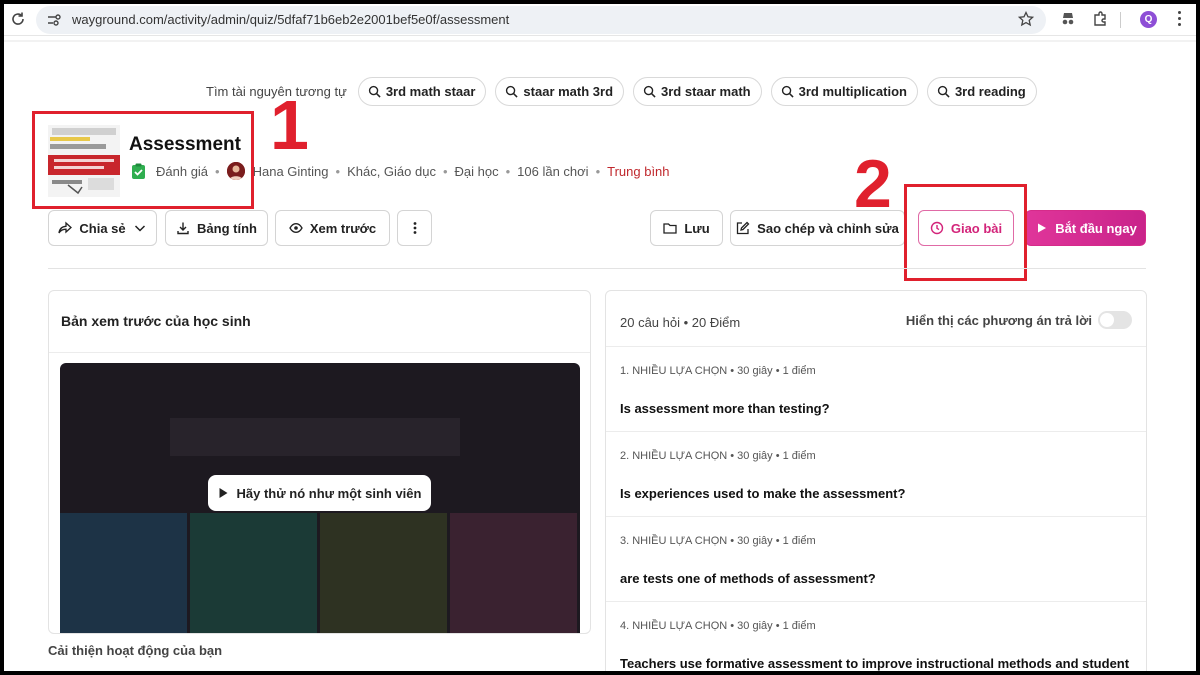 The image size is (1200, 675). What do you see at coordinates (430, 91) in the screenshot?
I see `chip-label: 3rd math staar` at bounding box center [430, 91].